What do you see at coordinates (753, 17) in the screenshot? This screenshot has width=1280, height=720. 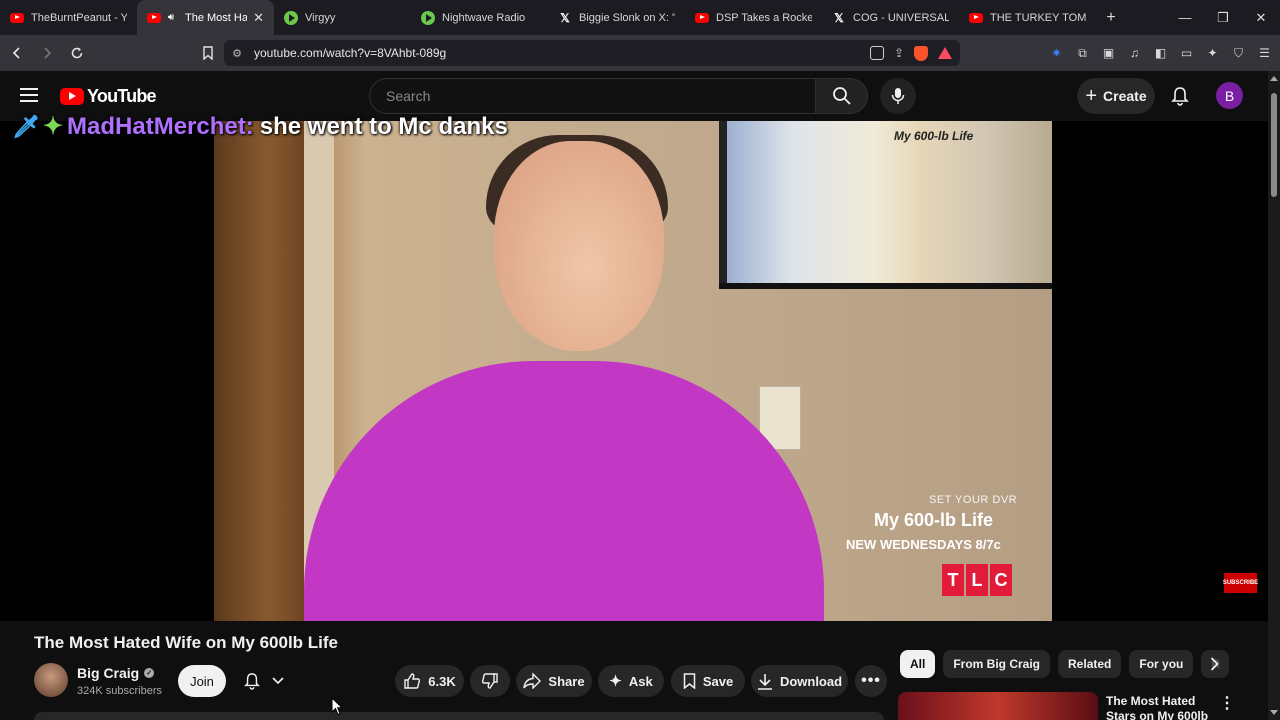 I see `browser-tab: DSP Takes a Rocket to` at bounding box center [753, 17].